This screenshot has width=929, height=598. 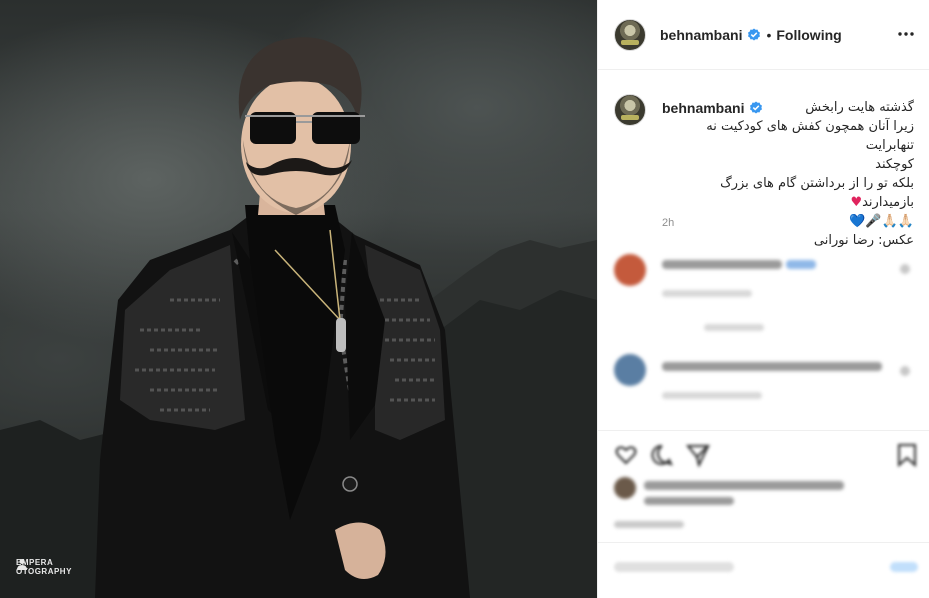 What do you see at coordinates (668, 223) in the screenshot?
I see `caption-timestamp: 2h` at bounding box center [668, 223].